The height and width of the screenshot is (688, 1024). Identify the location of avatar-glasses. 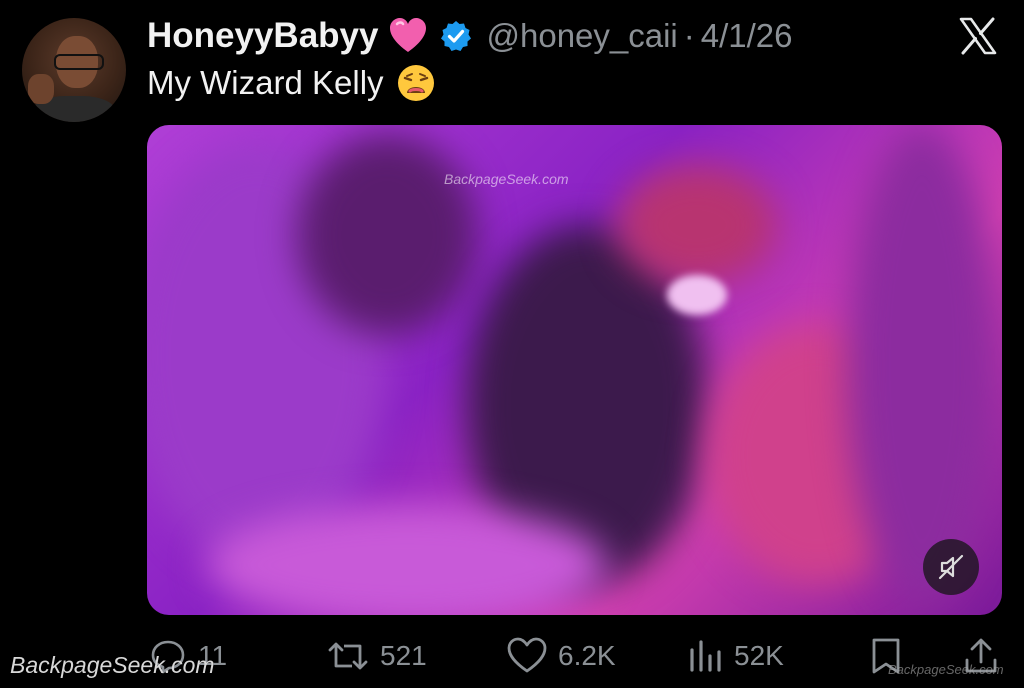
(79, 62).